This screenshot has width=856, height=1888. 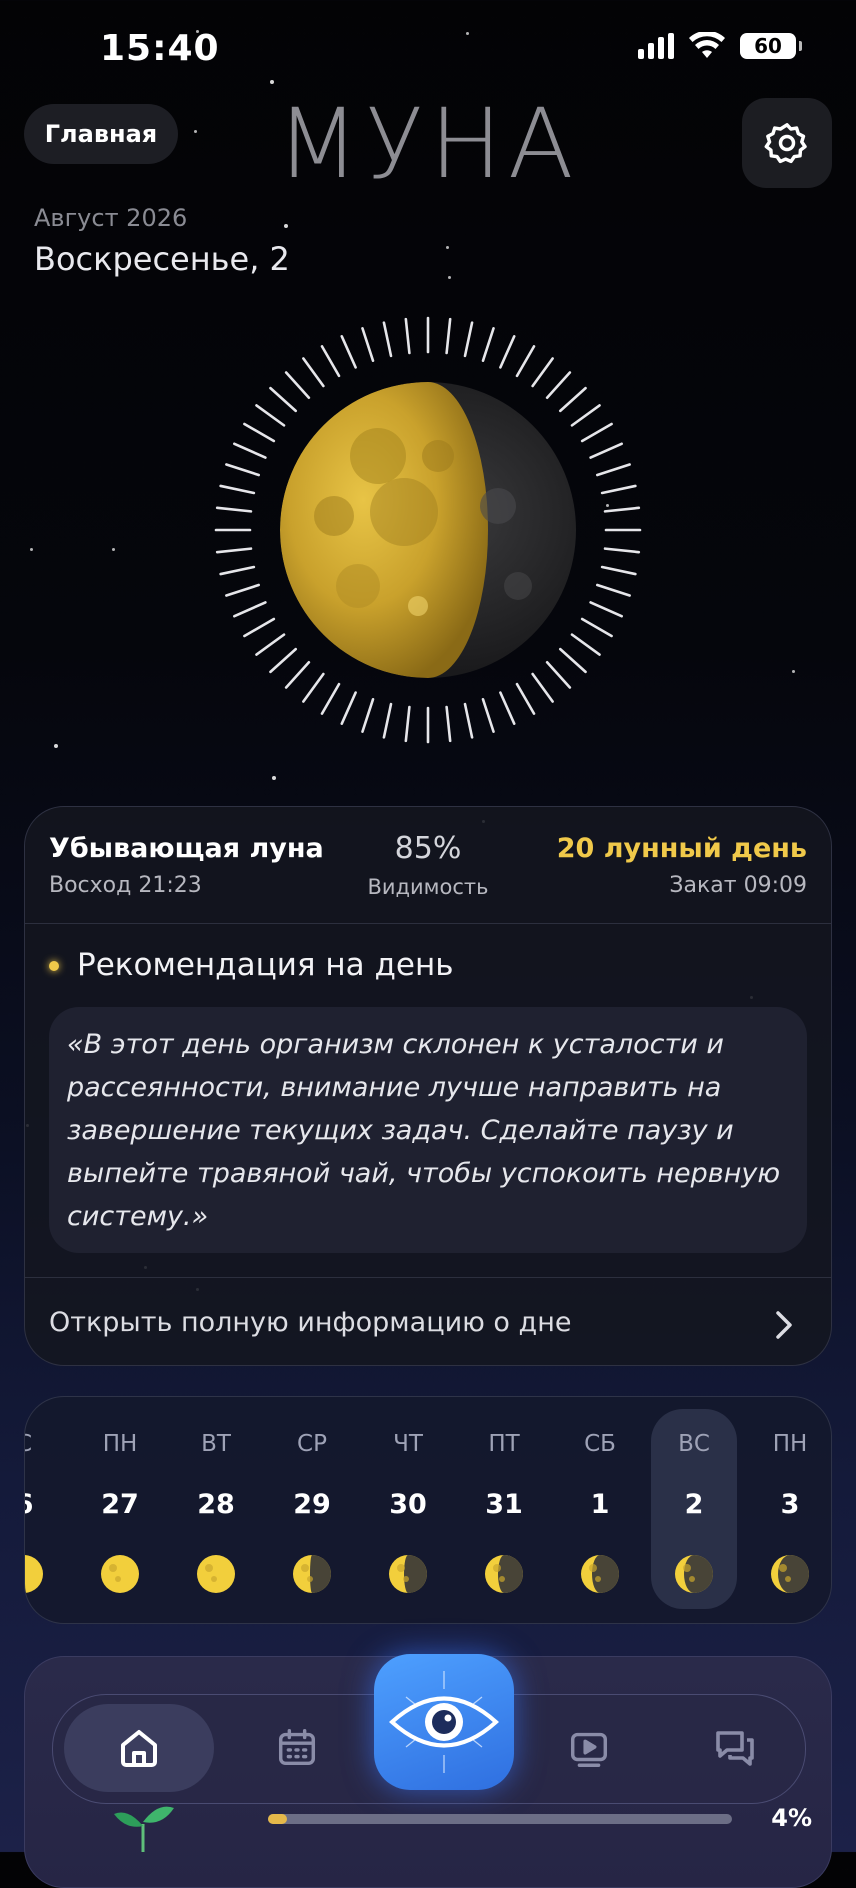 I want to click on day-item: С6, so click(x=46, y=1510).